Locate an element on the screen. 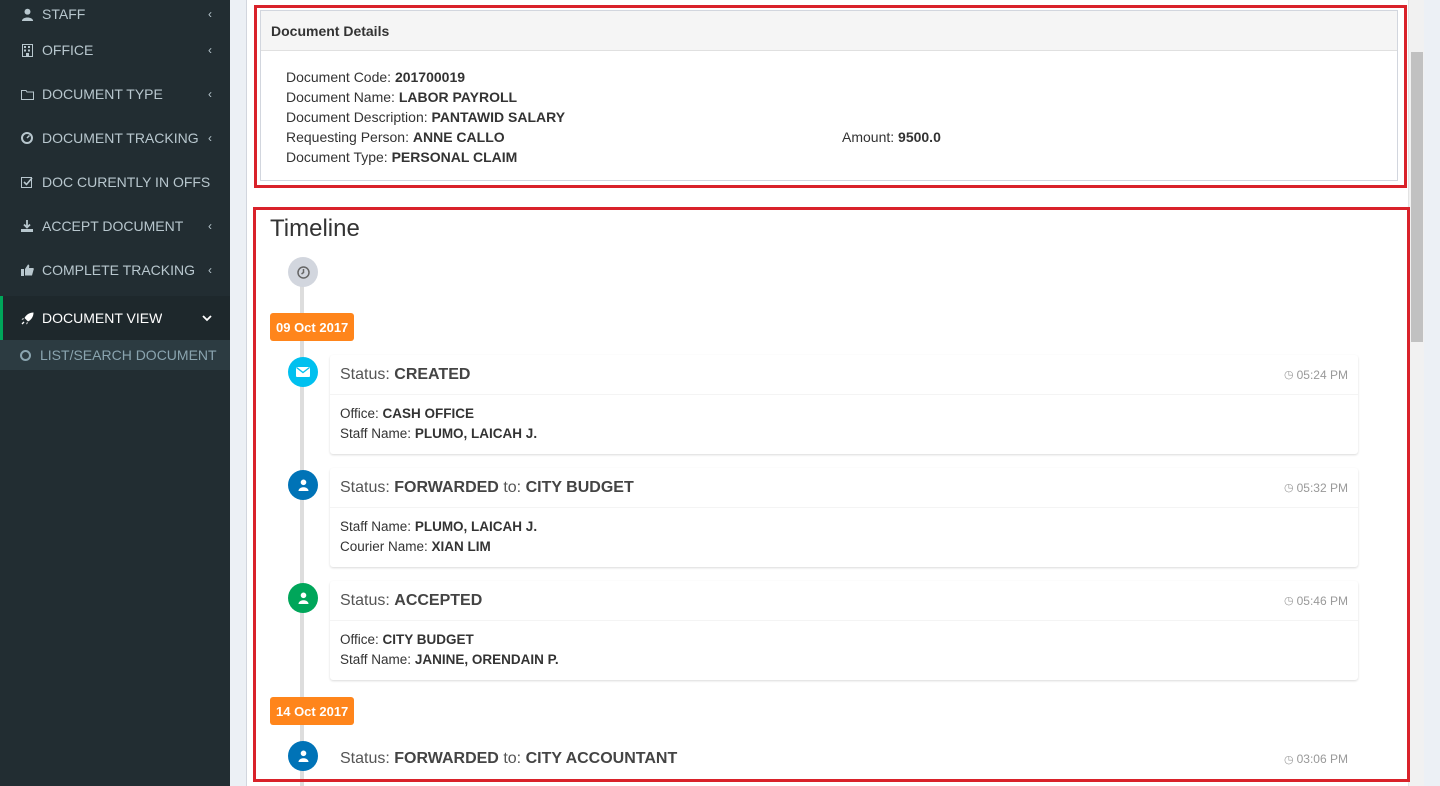 This screenshot has height=786, width=1440. chevron-down-icon is located at coordinates (207, 318).